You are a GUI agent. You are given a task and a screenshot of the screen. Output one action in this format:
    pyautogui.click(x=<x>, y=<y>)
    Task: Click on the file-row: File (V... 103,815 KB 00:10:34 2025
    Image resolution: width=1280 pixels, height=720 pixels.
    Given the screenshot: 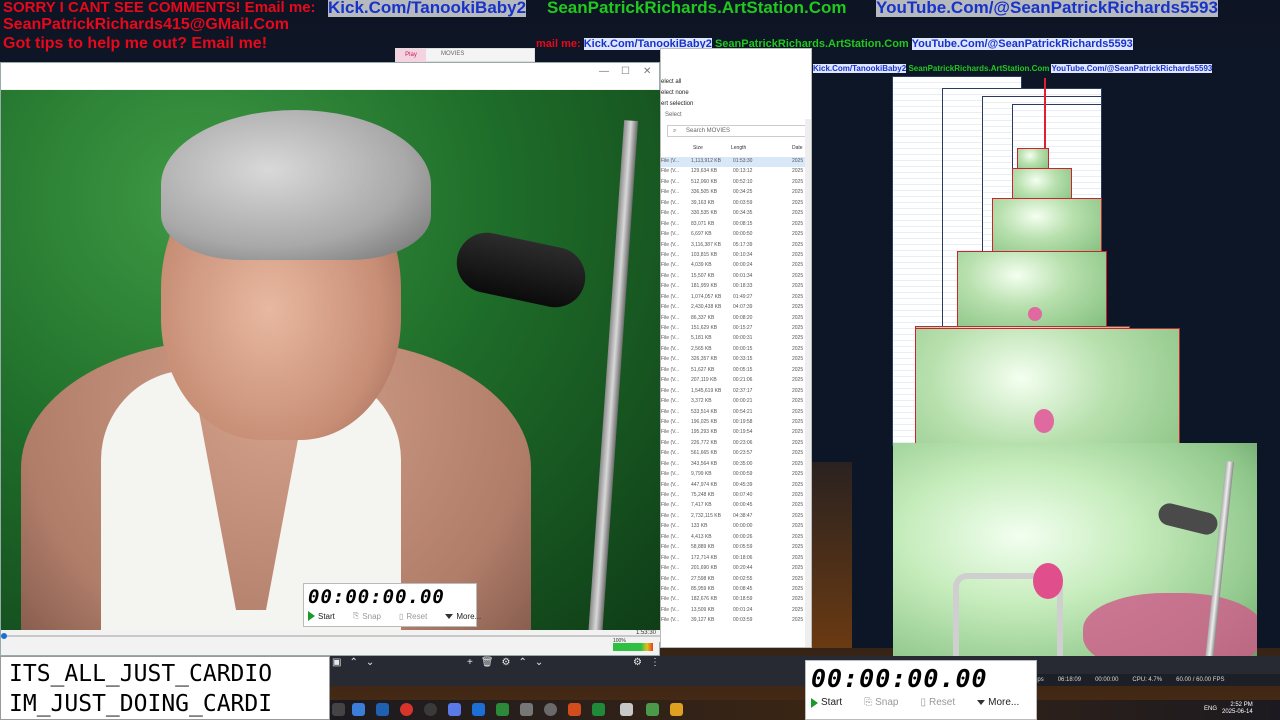 What is the action you would take?
    pyautogui.click(x=736, y=256)
    